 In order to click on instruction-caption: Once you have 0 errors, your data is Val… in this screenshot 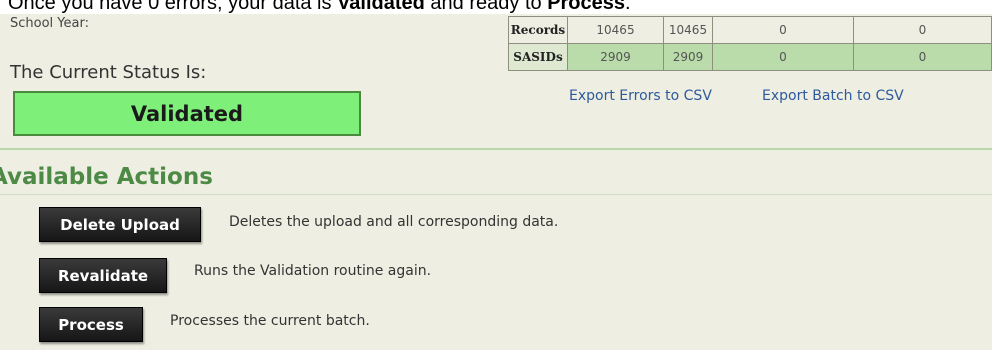, I will do `click(496, 7)`.